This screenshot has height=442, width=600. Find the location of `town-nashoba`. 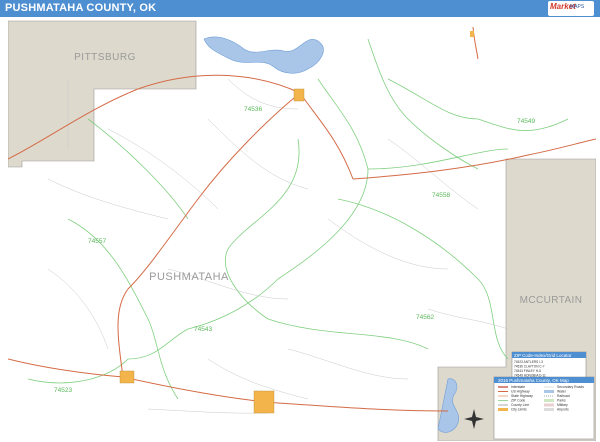

town-nashoba is located at coordinates (472, 34).